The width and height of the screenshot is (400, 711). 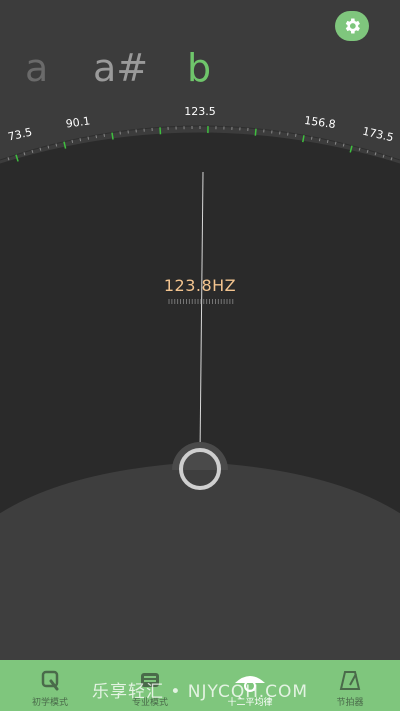 What do you see at coordinates (49, 703) in the screenshot?
I see `nav-label: 初学模式` at bounding box center [49, 703].